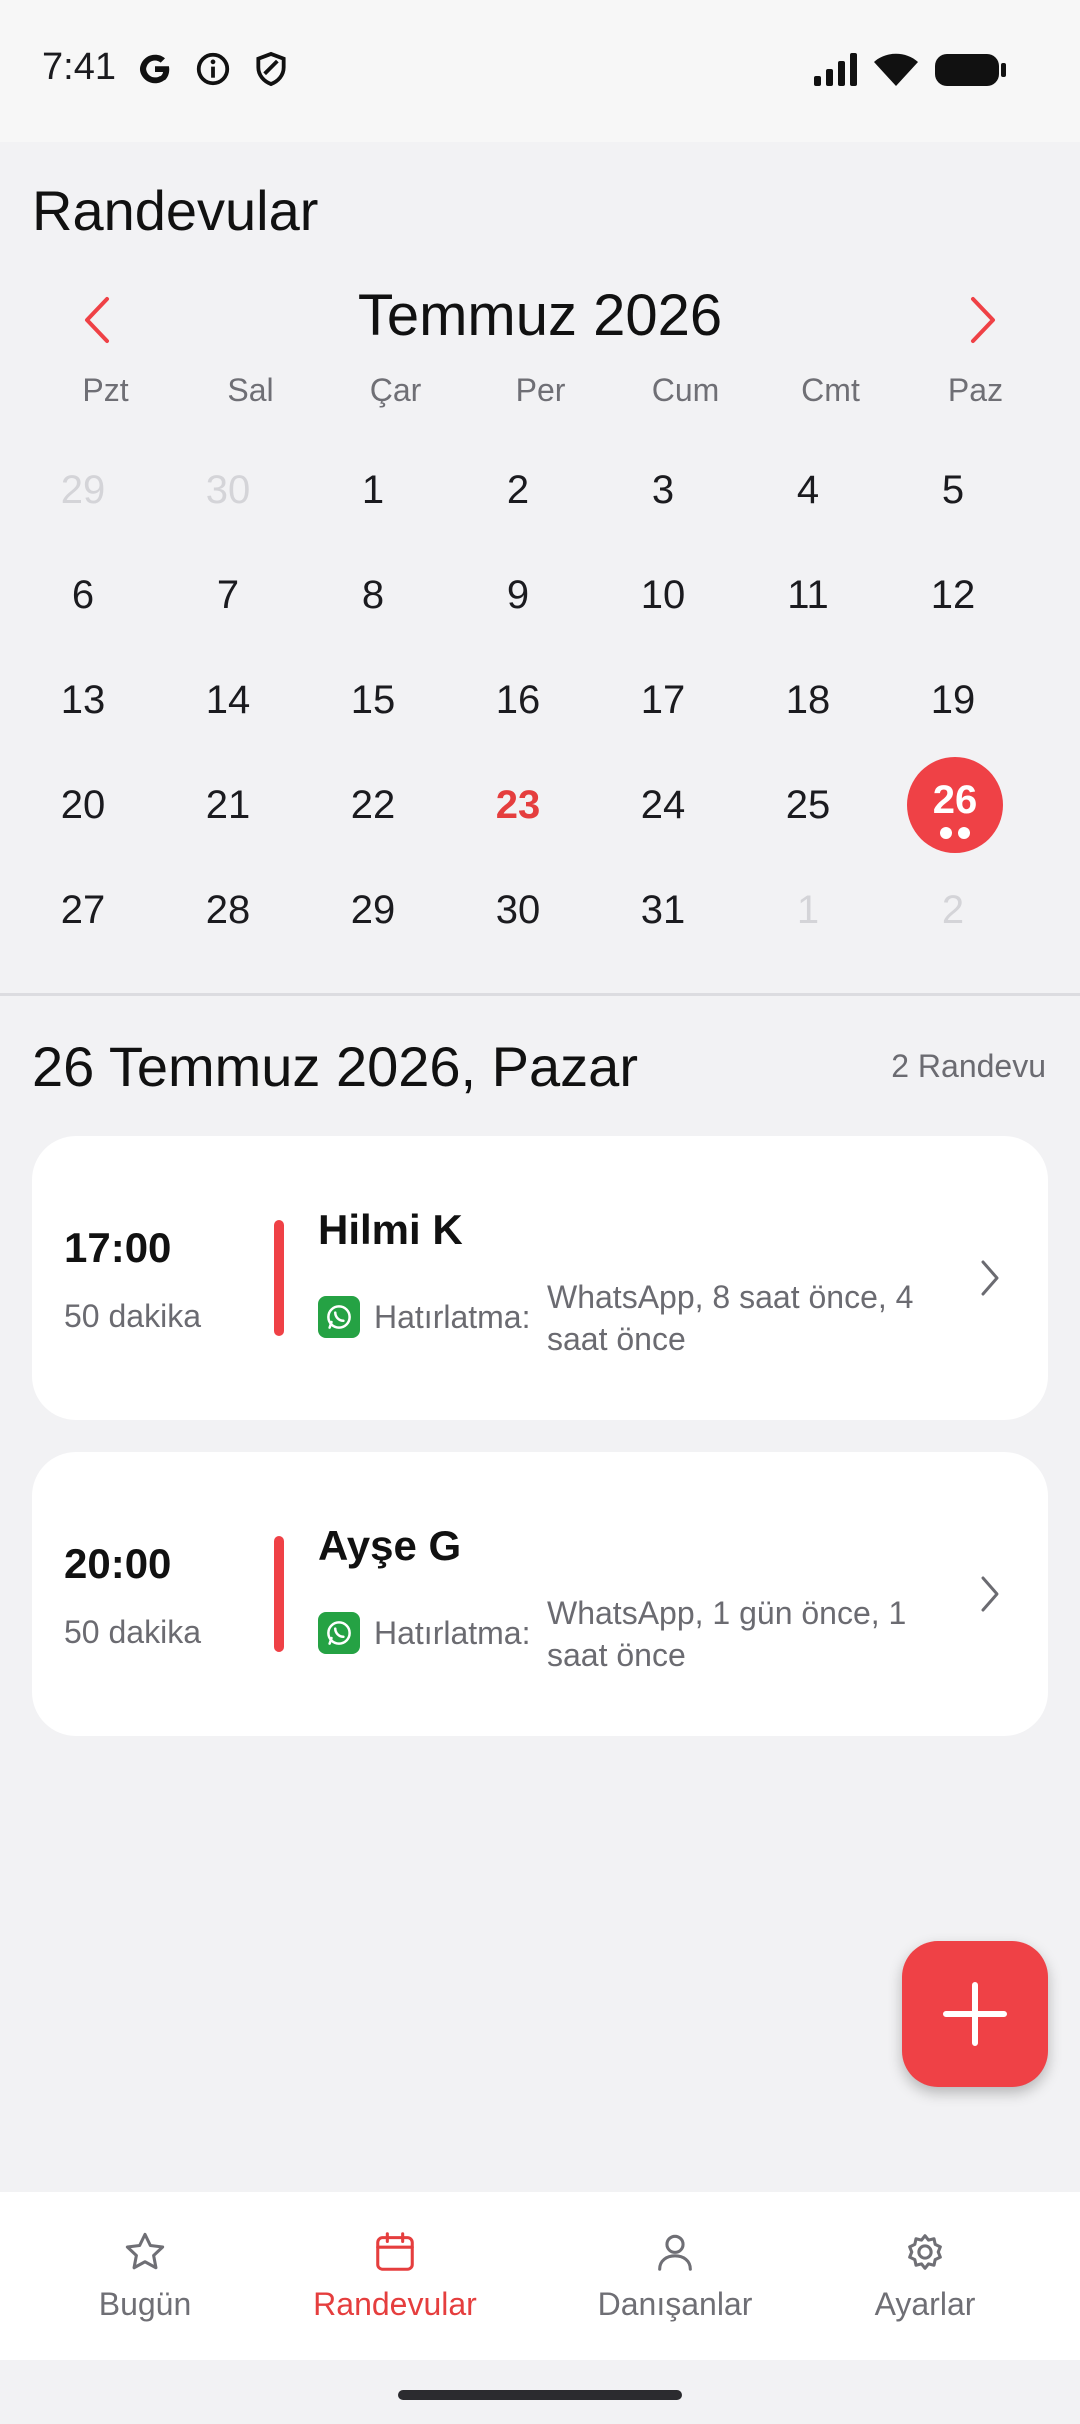  Describe the element at coordinates (518, 805) in the screenshot. I see `calendar-day-today: 23` at that location.